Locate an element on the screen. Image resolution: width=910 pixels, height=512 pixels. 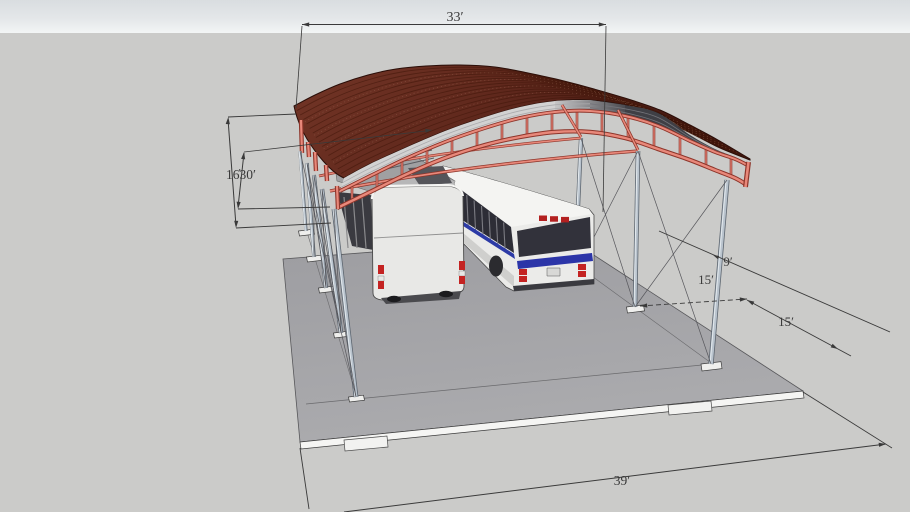
svg-text: 9′ is located at coordinates (728, 261).